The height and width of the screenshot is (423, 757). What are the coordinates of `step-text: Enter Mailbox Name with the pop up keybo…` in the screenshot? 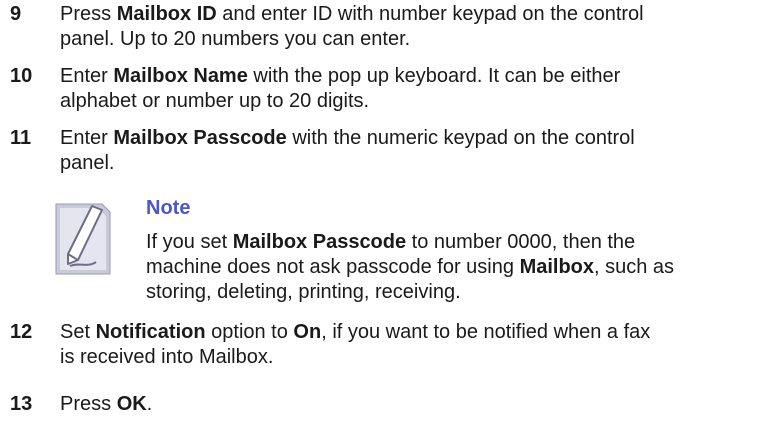 It's located at (408, 89).